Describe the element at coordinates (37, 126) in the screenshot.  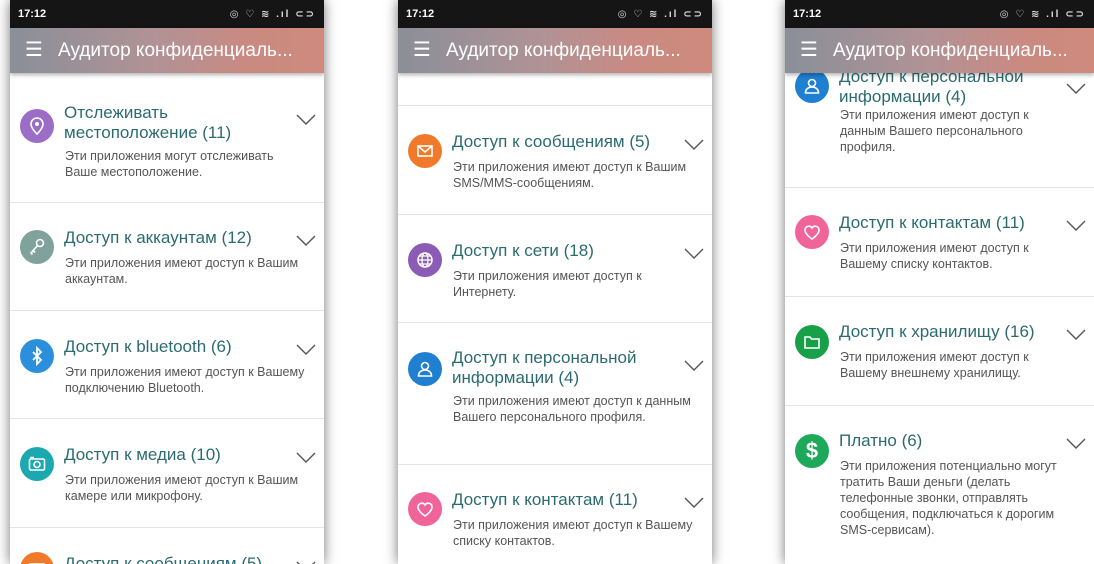
I see `location-icon` at that location.